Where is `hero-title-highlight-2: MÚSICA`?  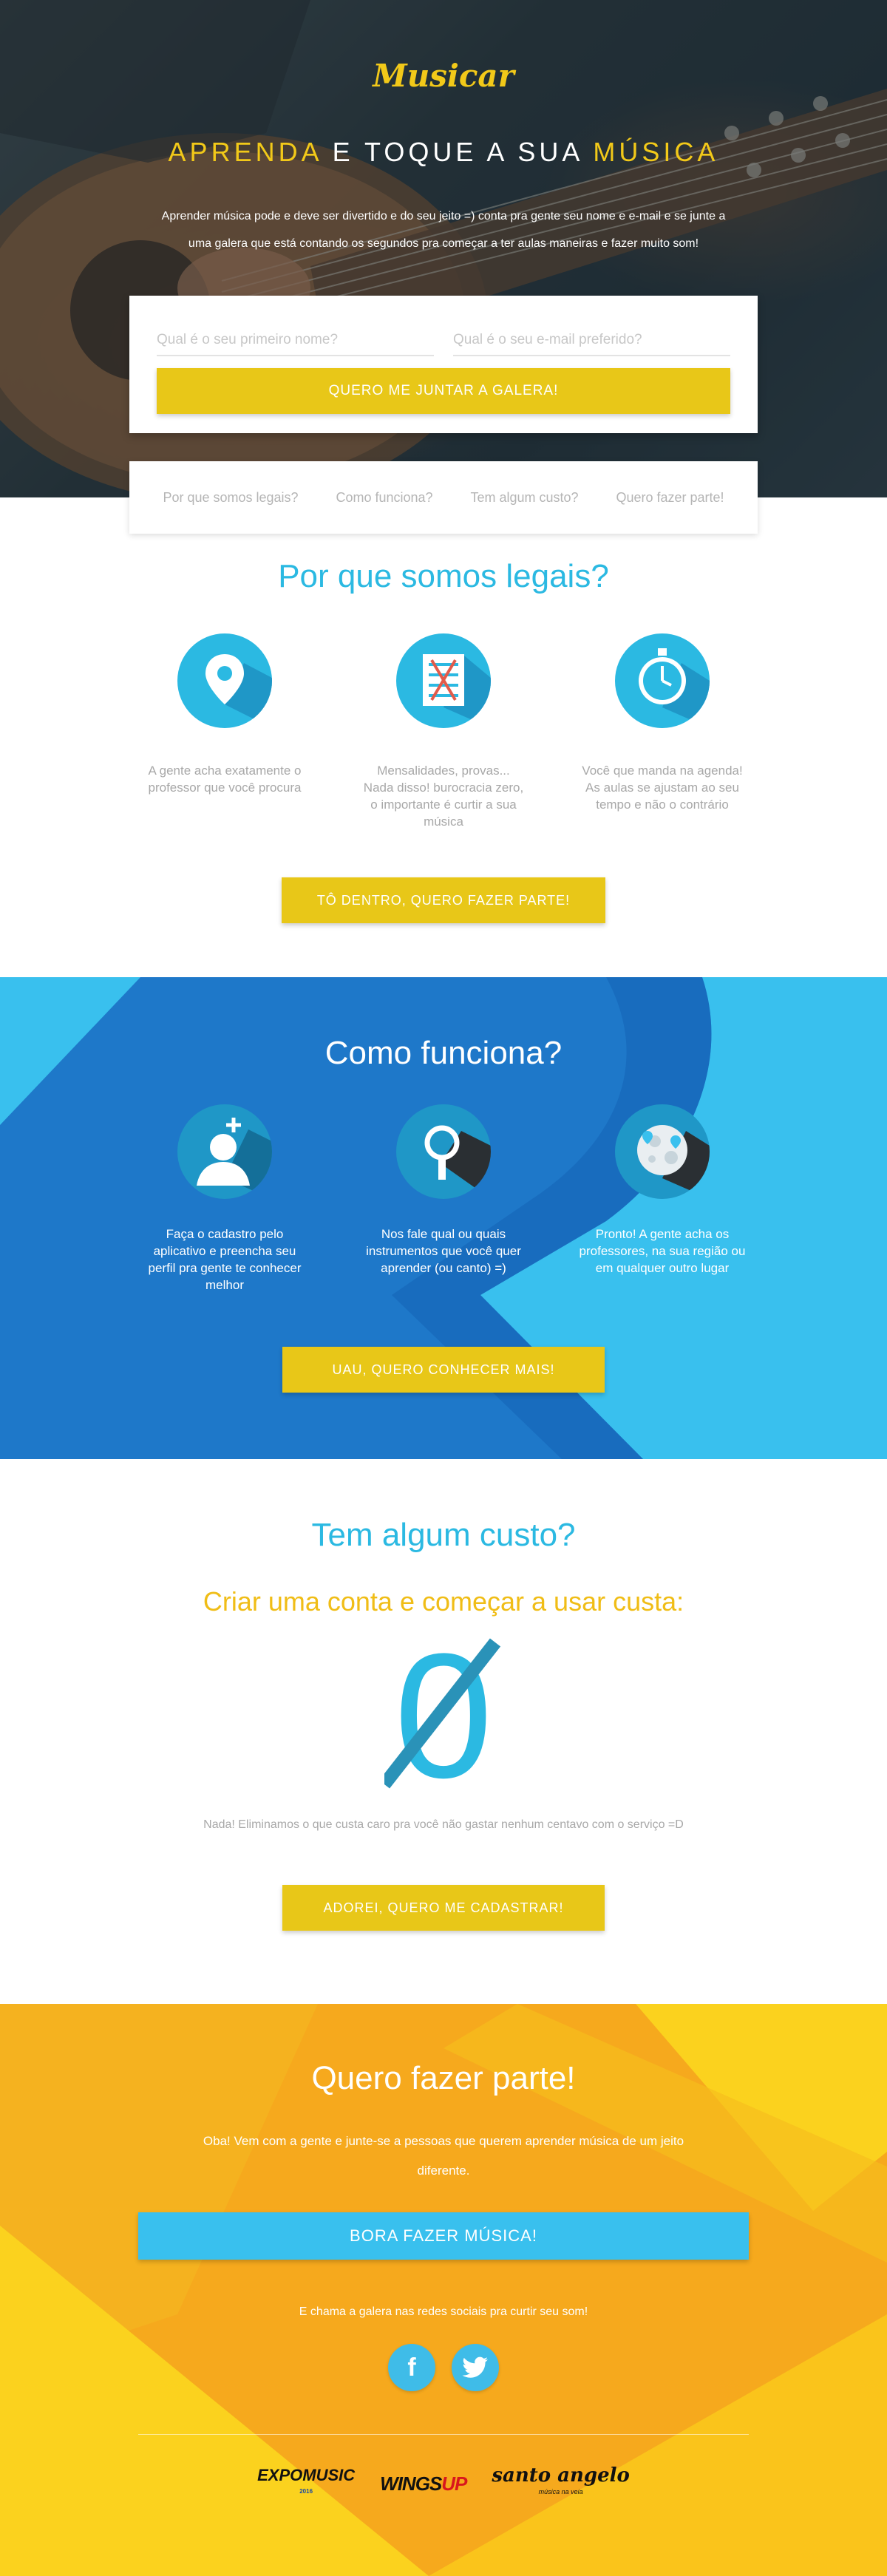 hero-title-highlight-2: MÚSICA is located at coordinates (656, 152).